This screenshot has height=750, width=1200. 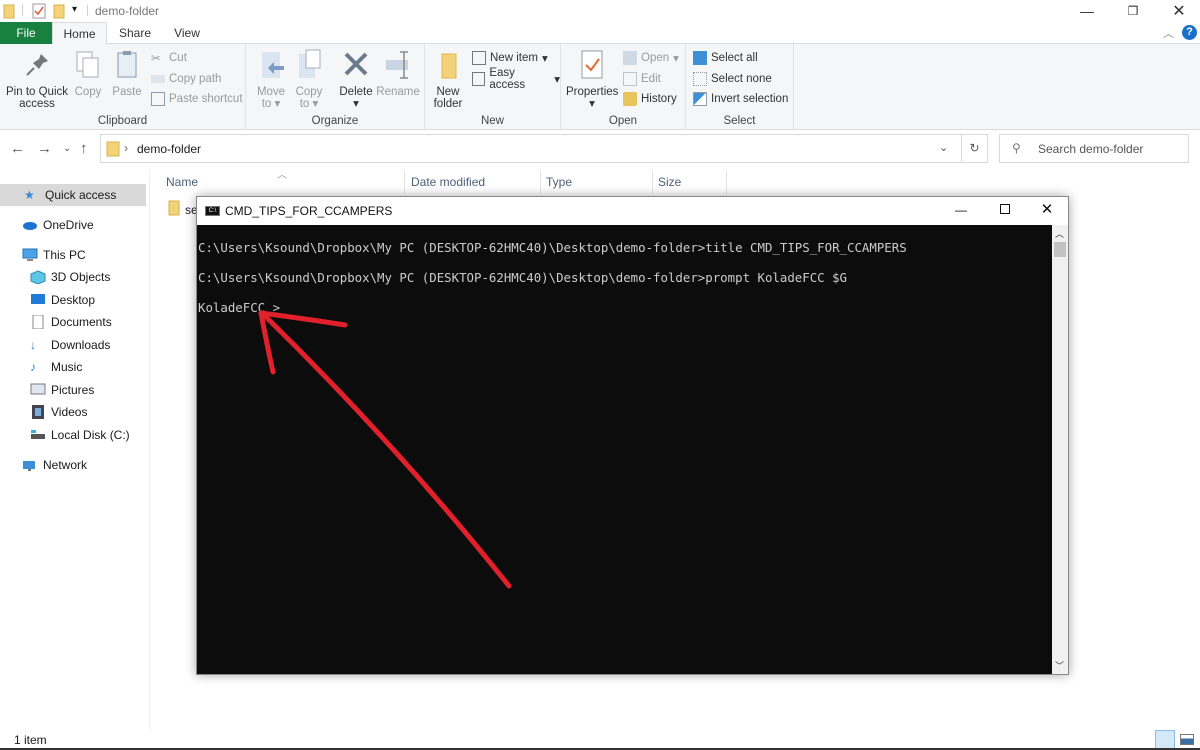 I want to click on breadcrumb-demo-folder: demo-folder, so click(x=169, y=149).